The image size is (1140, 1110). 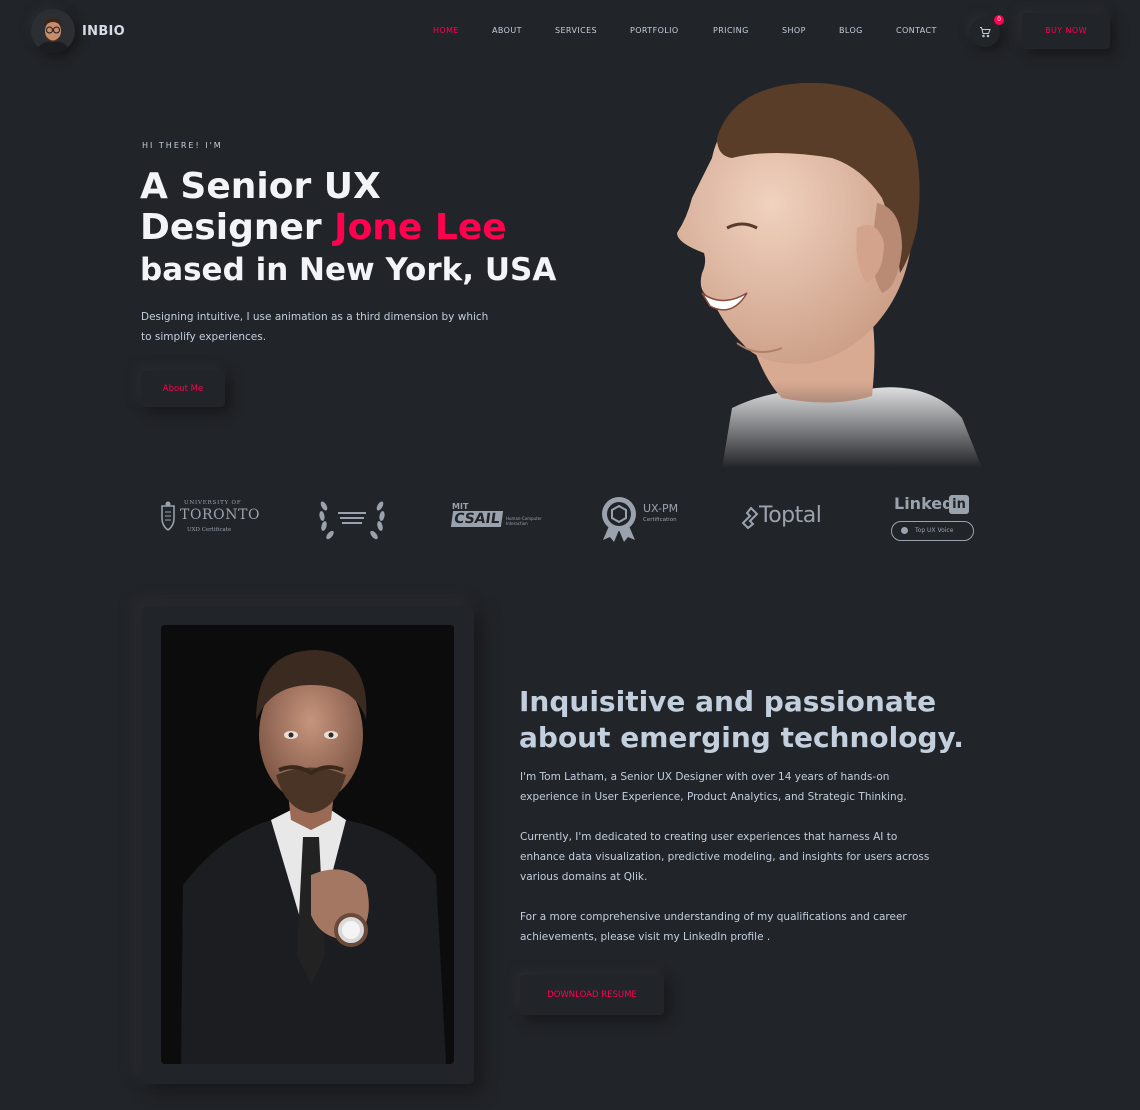 What do you see at coordinates (209, 530) in the screenshot?
I see `toronto-line3: UXD Certificate` at bounding box center [209, 530].